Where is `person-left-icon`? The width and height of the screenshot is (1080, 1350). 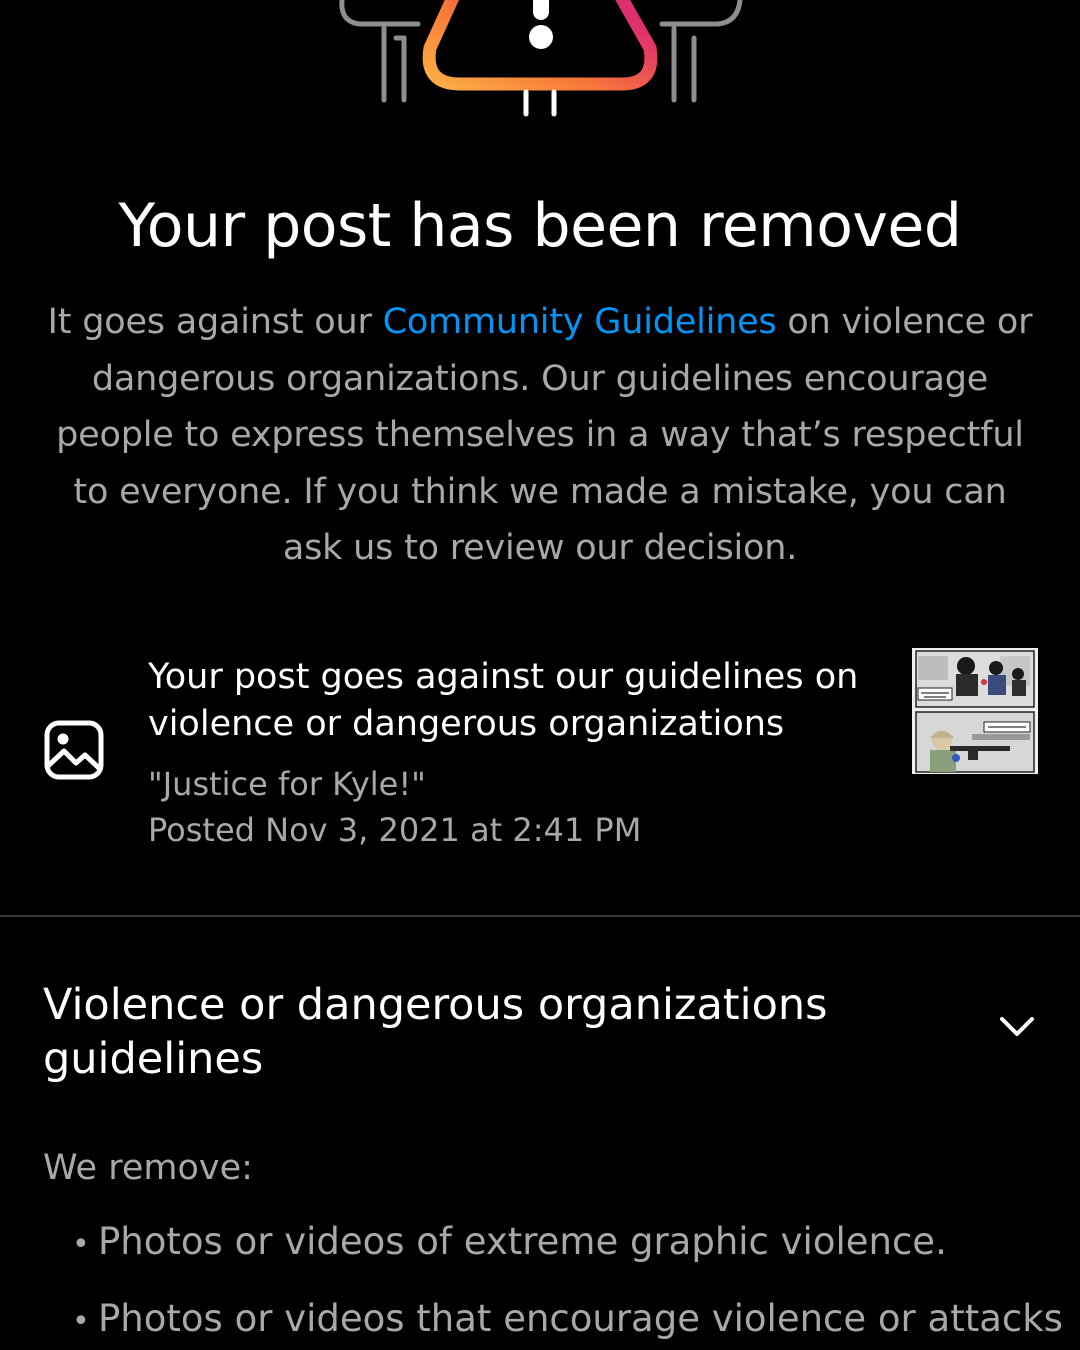 person-left-icon is located at coordinates (380, 51).